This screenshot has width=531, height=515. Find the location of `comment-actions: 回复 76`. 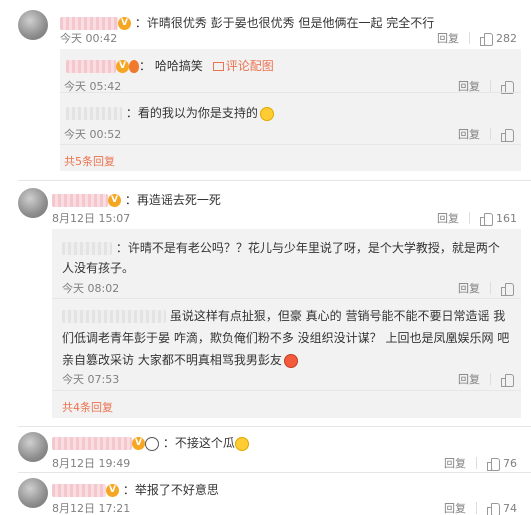

comment-actions: 回复 76 is located at coordinates (480, 463).